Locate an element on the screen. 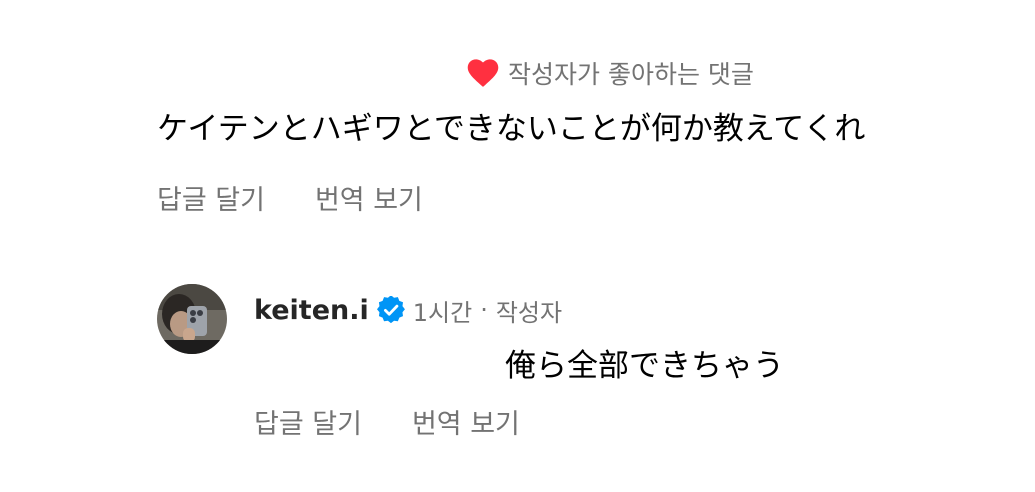  liked-by-author-label: 작성자가 좋아하는 댓글 is located at coordinates (631, 74).